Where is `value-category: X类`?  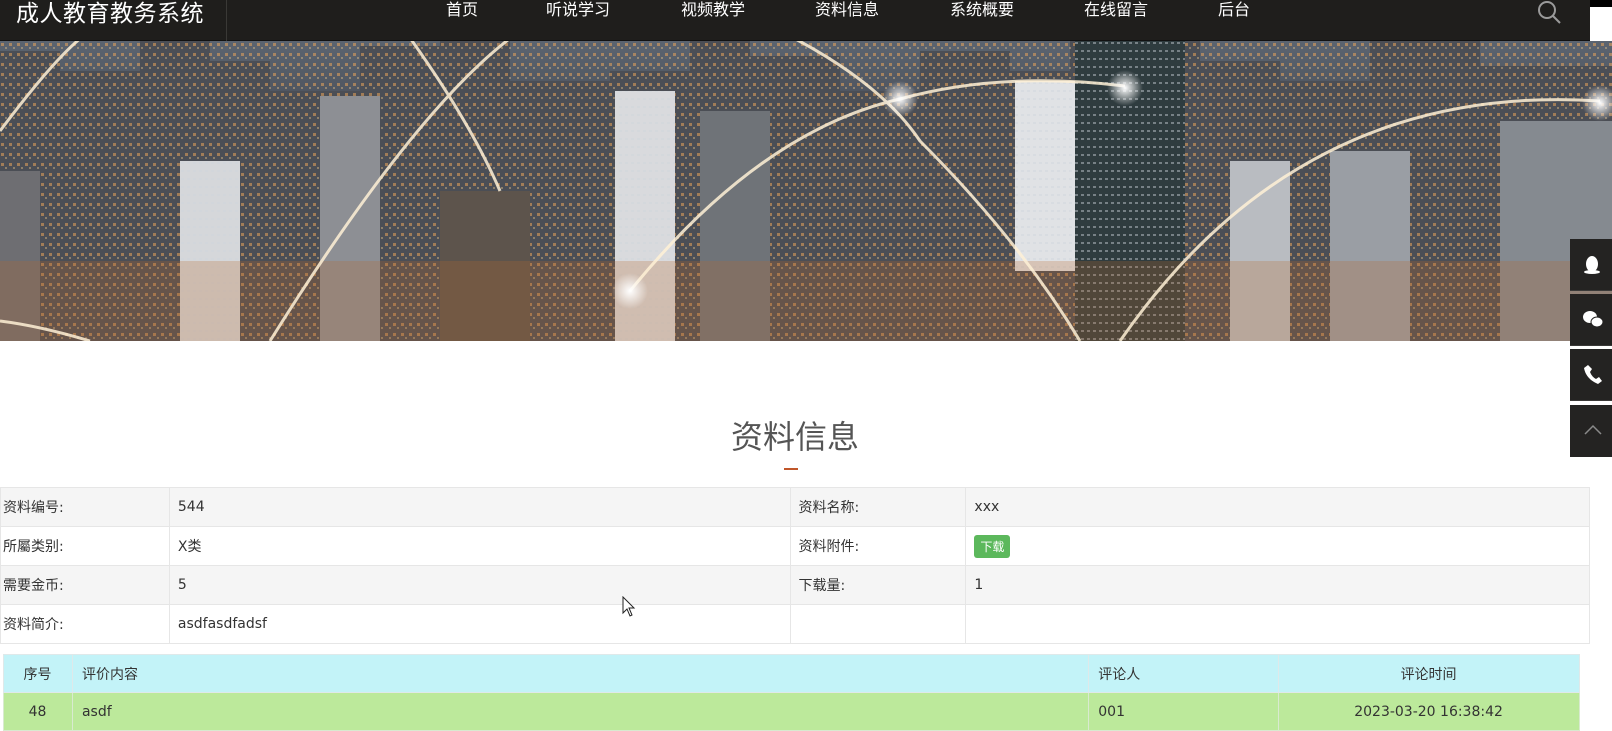 value-category: X类 is located at coordinates (479, 546).